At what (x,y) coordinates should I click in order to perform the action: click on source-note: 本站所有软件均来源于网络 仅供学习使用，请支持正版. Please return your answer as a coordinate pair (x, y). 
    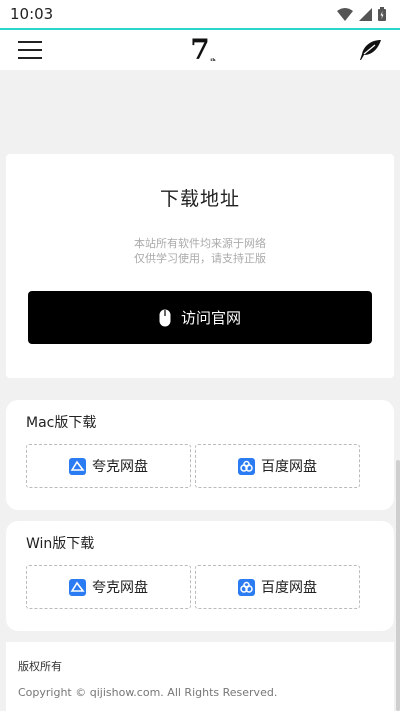
    Looking at the image, I should click on (200, 251).